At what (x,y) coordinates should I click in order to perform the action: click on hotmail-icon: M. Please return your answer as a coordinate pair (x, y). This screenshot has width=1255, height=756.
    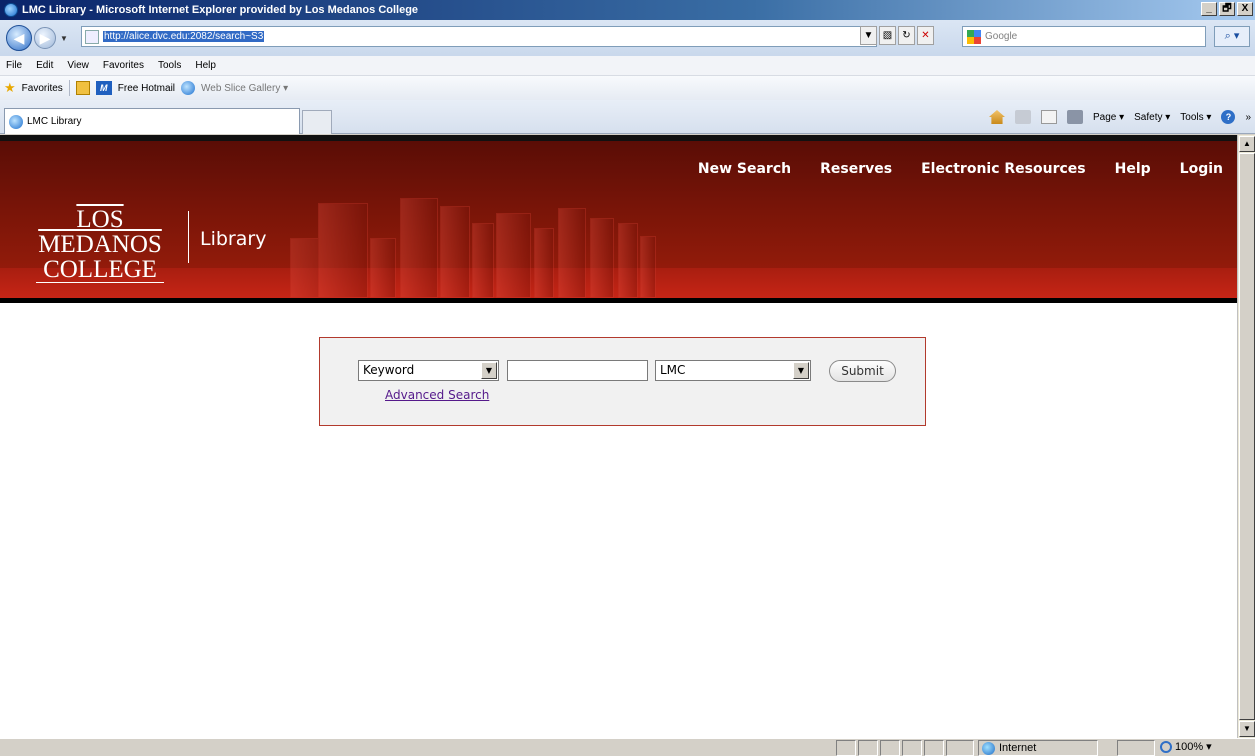
    Looking at the image, I should click on (103, 88).